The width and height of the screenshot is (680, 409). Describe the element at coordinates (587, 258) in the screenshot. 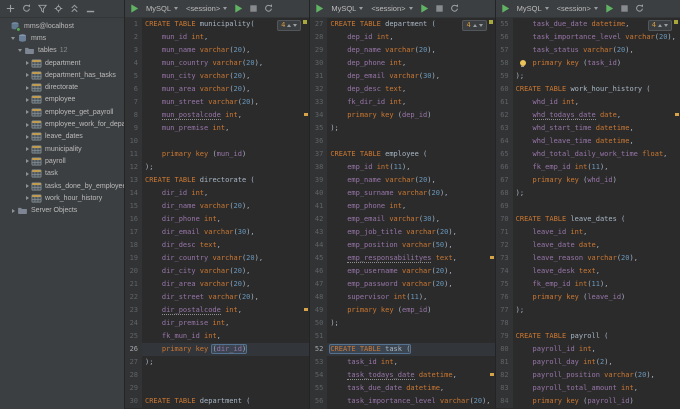

I see `code-line-73: 73 leave_reason varchar(20),` at that location.